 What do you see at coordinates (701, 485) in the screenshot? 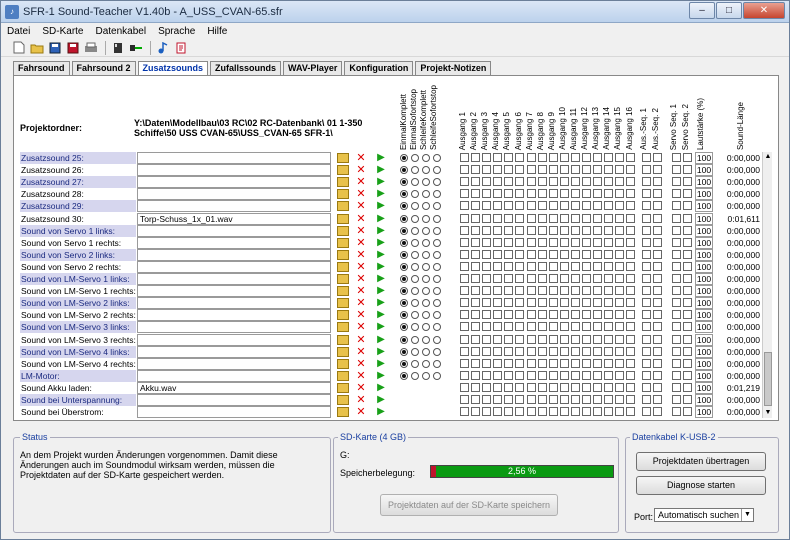
I see `start-diagnosis-button: Diagnose starten` at bounding box center [701, 485].